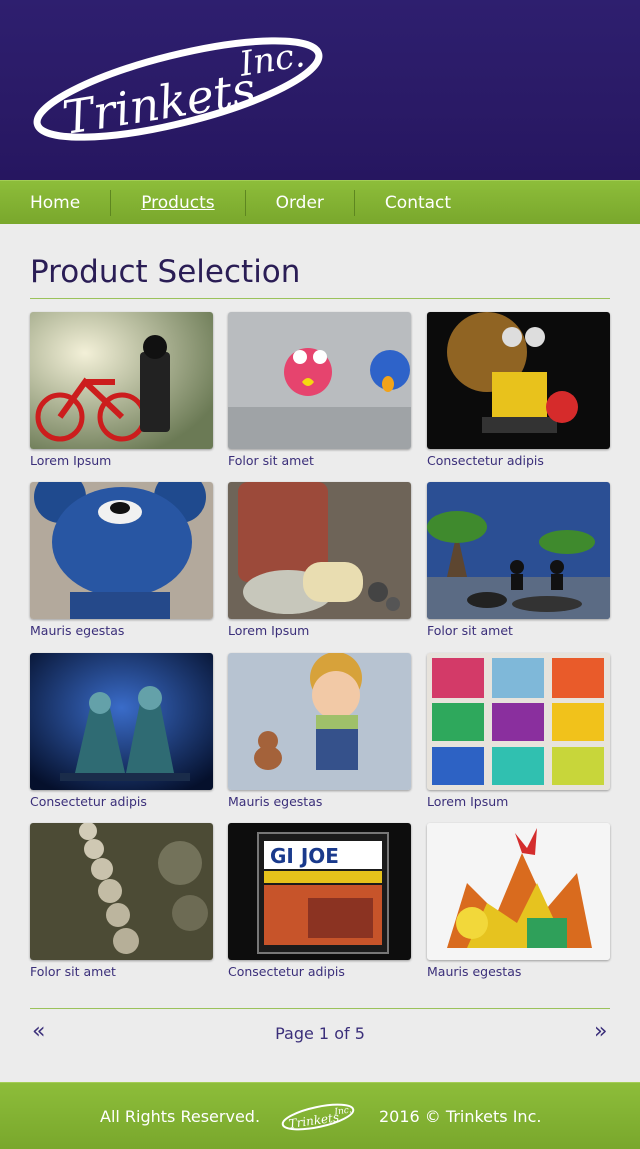 The width and height of the screenshot is (640, 1149). Describe the element at coordinates (319, 891) in the screenshot. I see `product-image: GI JOE` at that location.